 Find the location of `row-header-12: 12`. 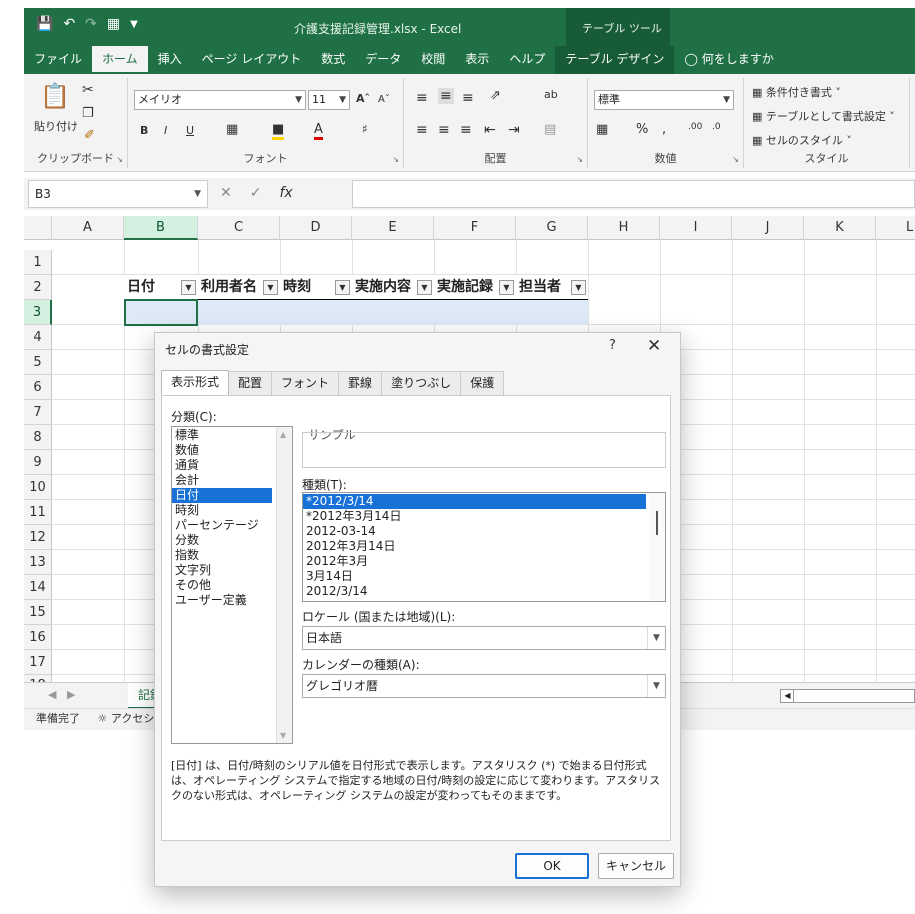

row-header-12: 12 is located at coordinates (38, 537).